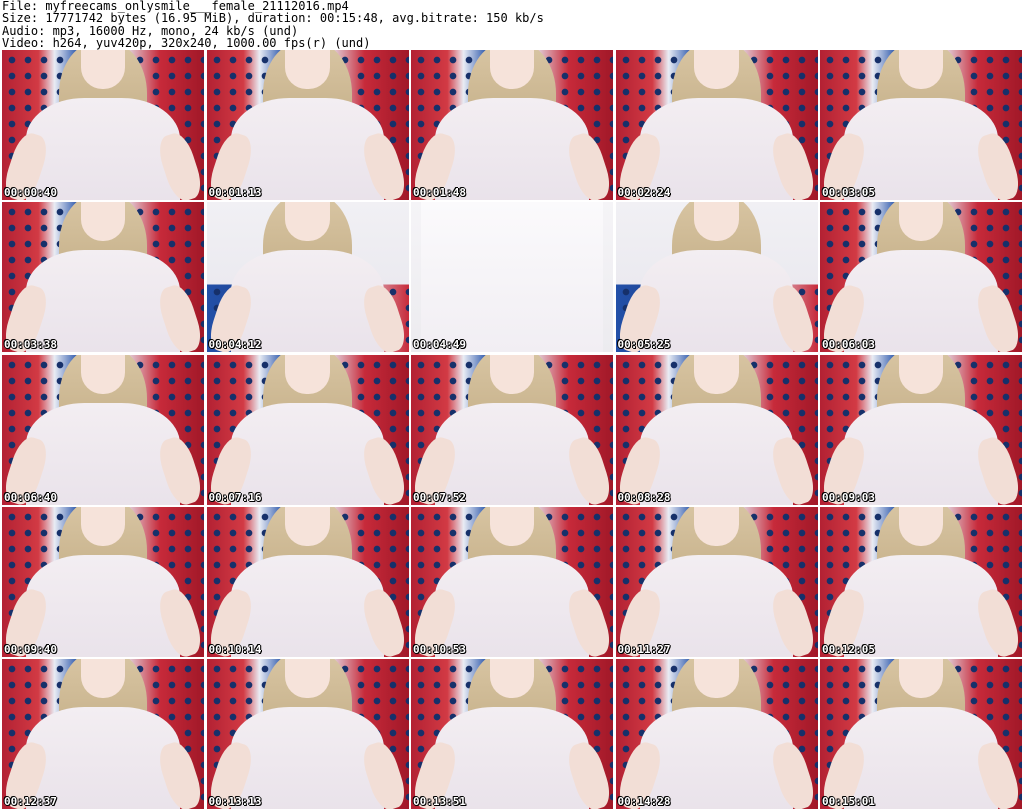 The width and height of the screenshot is (1024, 811). I want to click on thumbnail-timestamp: 00:05:25, so click(644, 345).